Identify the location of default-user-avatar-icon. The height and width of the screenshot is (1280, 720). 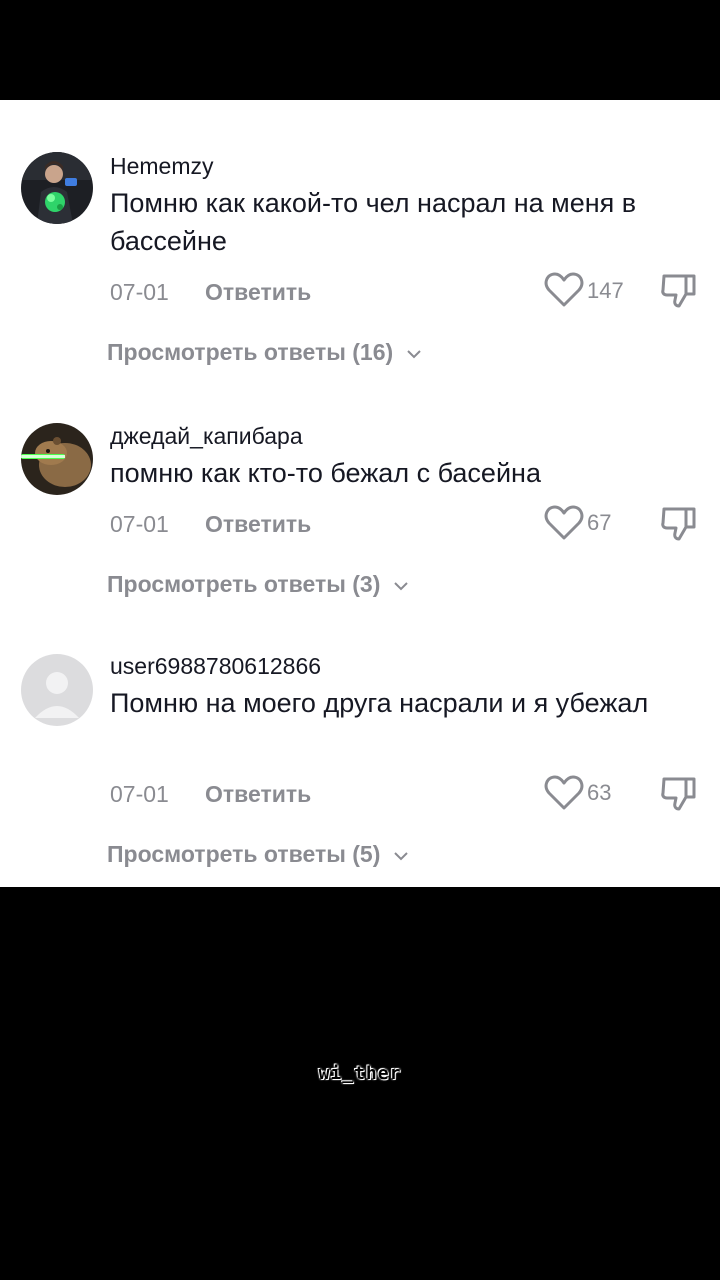
(57, 690).